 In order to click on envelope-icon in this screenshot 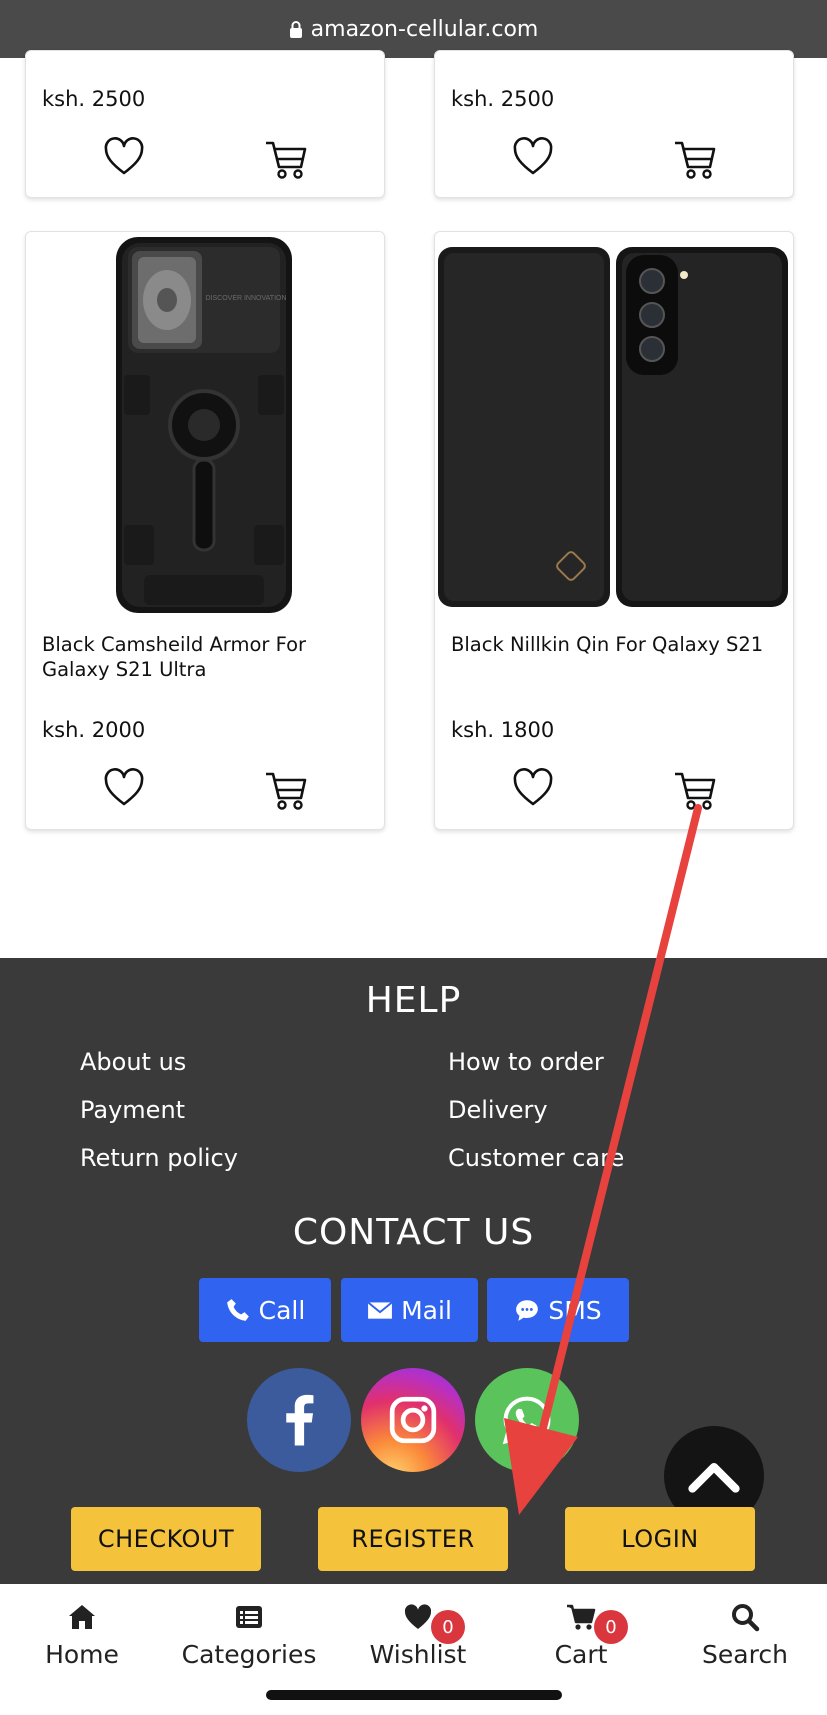, I will do `click(380, 1310)`.